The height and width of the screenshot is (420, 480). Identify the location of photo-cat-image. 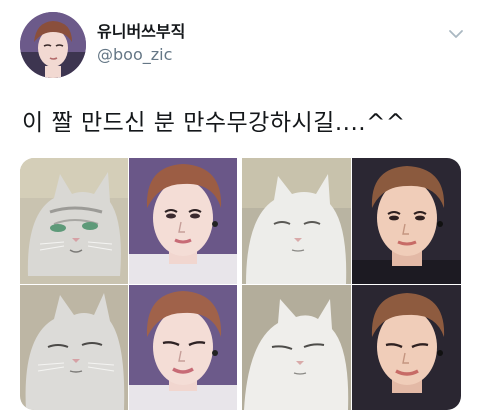
(296, 221).